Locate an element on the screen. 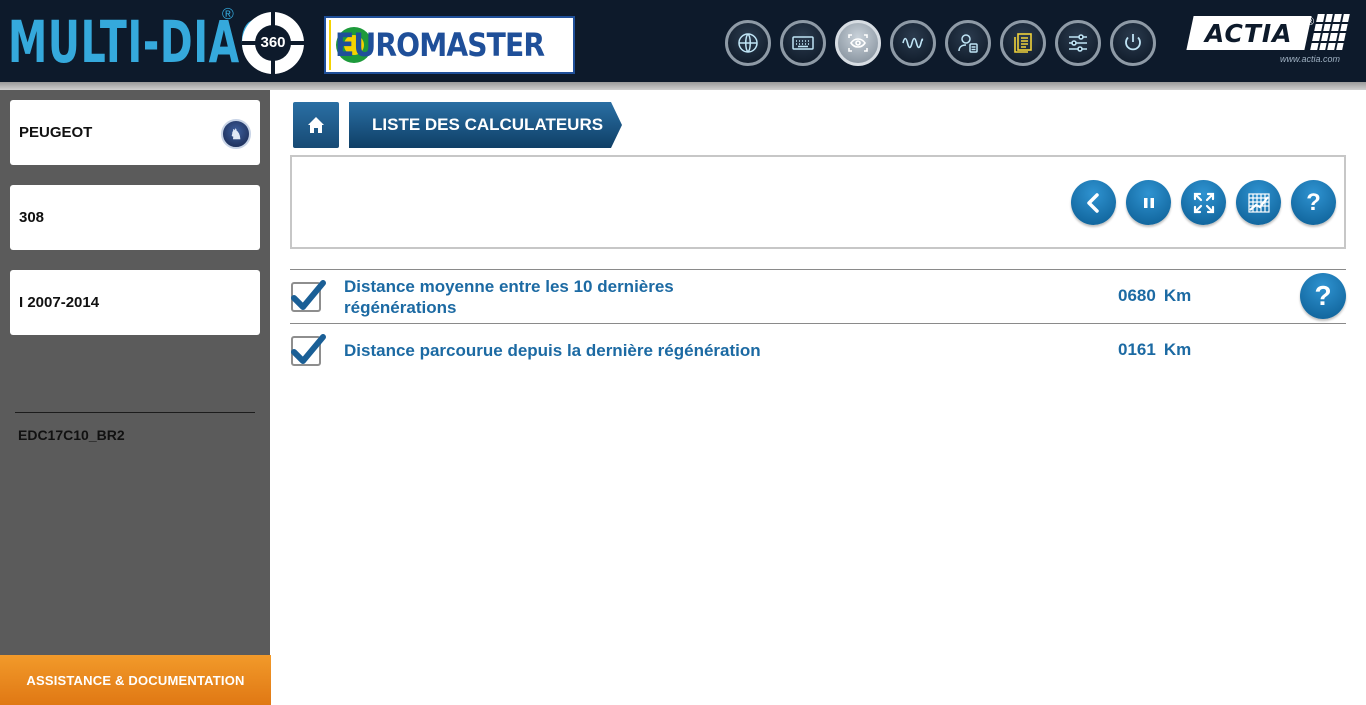 The width and height of the screenshot is (1366, 705). keyboard-icon is located at coordinates (803, 43).